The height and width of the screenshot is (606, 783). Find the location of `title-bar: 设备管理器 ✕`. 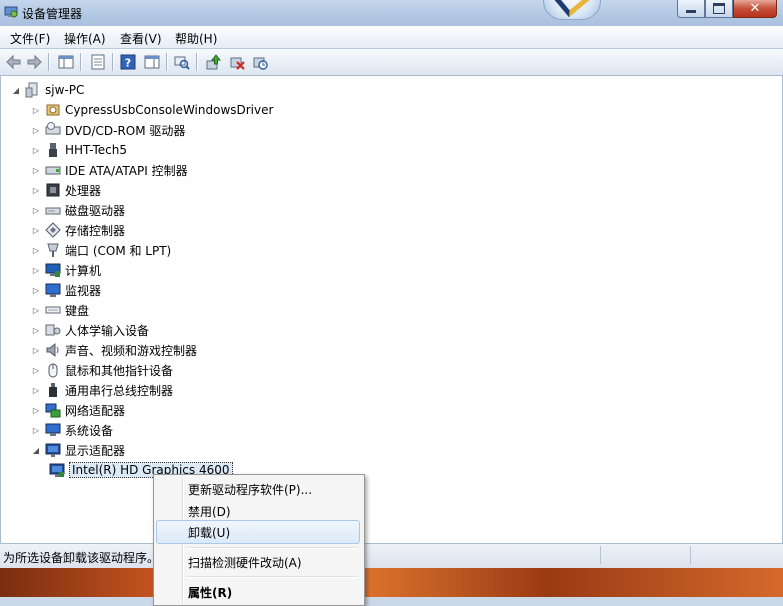

title-bar: 设备管理器 ✕ is located at coordinates (391, 13).